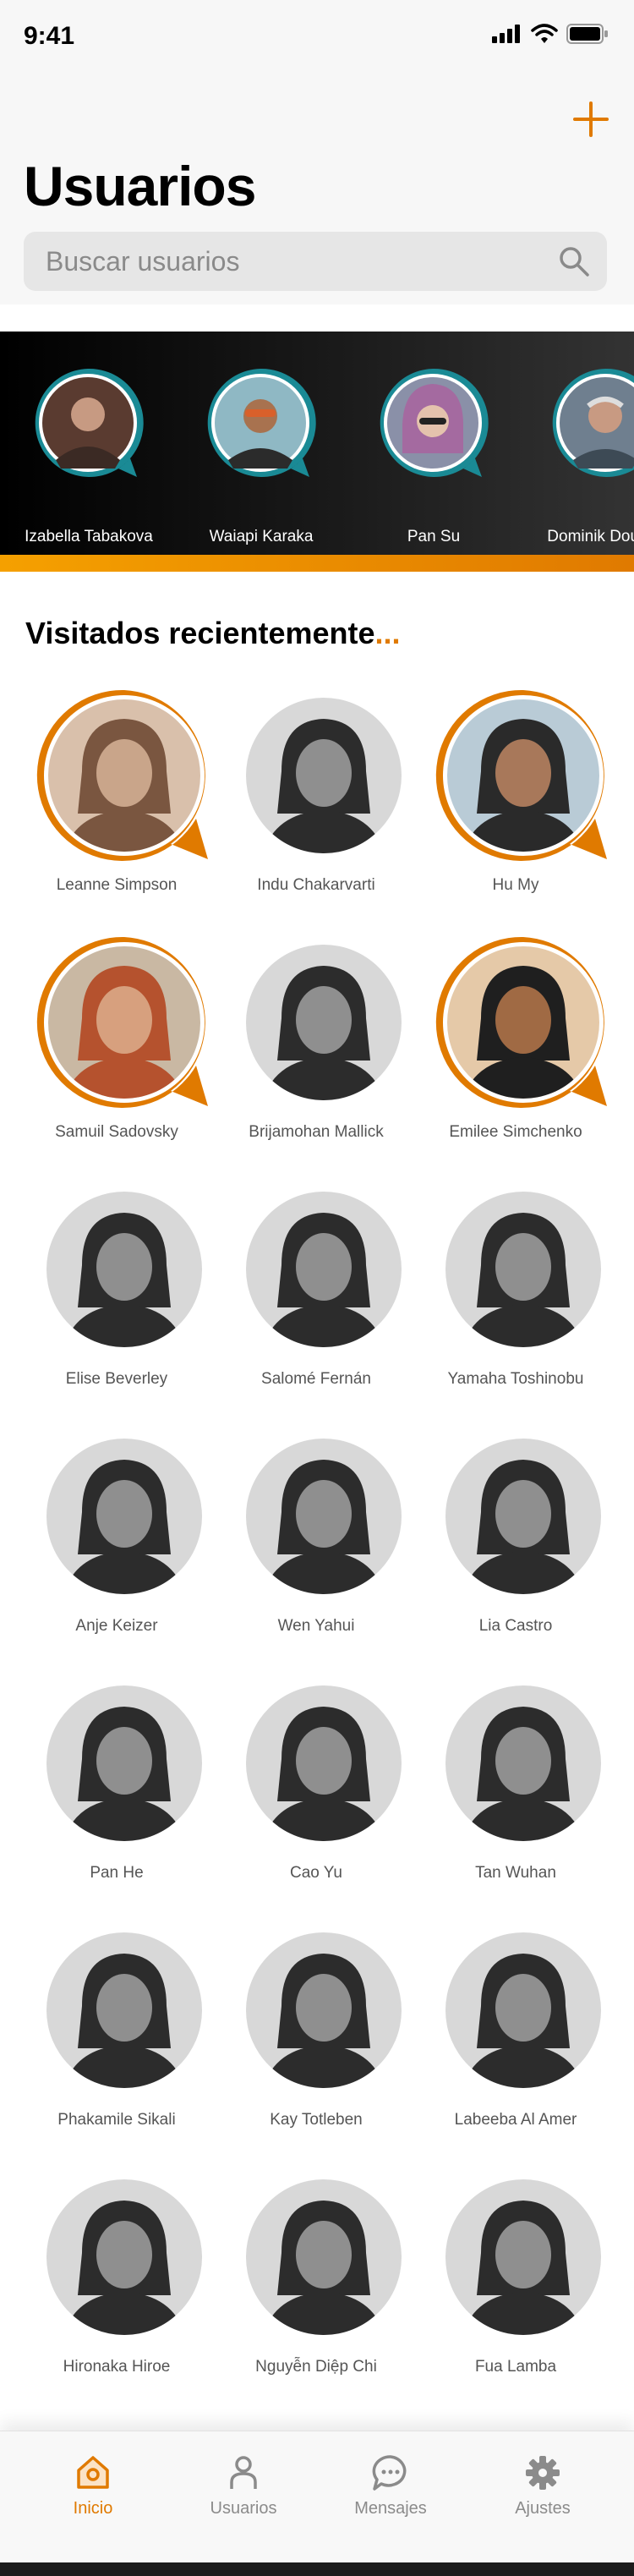  I want to click on user-name: Cao Yu, so click(316, 1873).